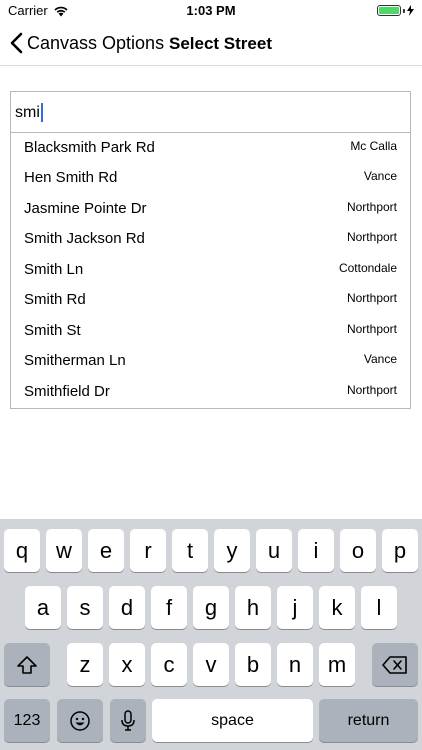  What do you see at coordinates (54, 269) in the screenshot?
I see `street-name: Smith Ln` at bounding box center [54, 269].